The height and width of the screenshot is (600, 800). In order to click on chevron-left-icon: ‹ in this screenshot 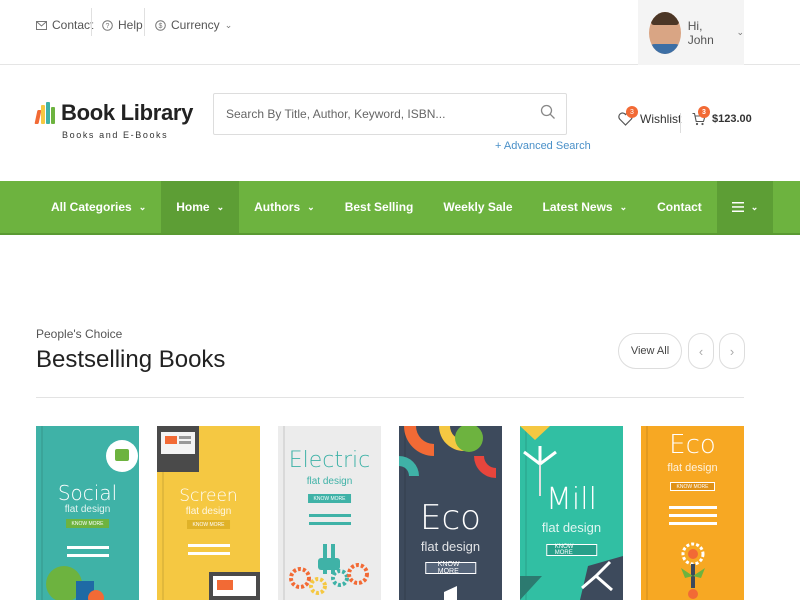, I will do `click(701, 351)`.